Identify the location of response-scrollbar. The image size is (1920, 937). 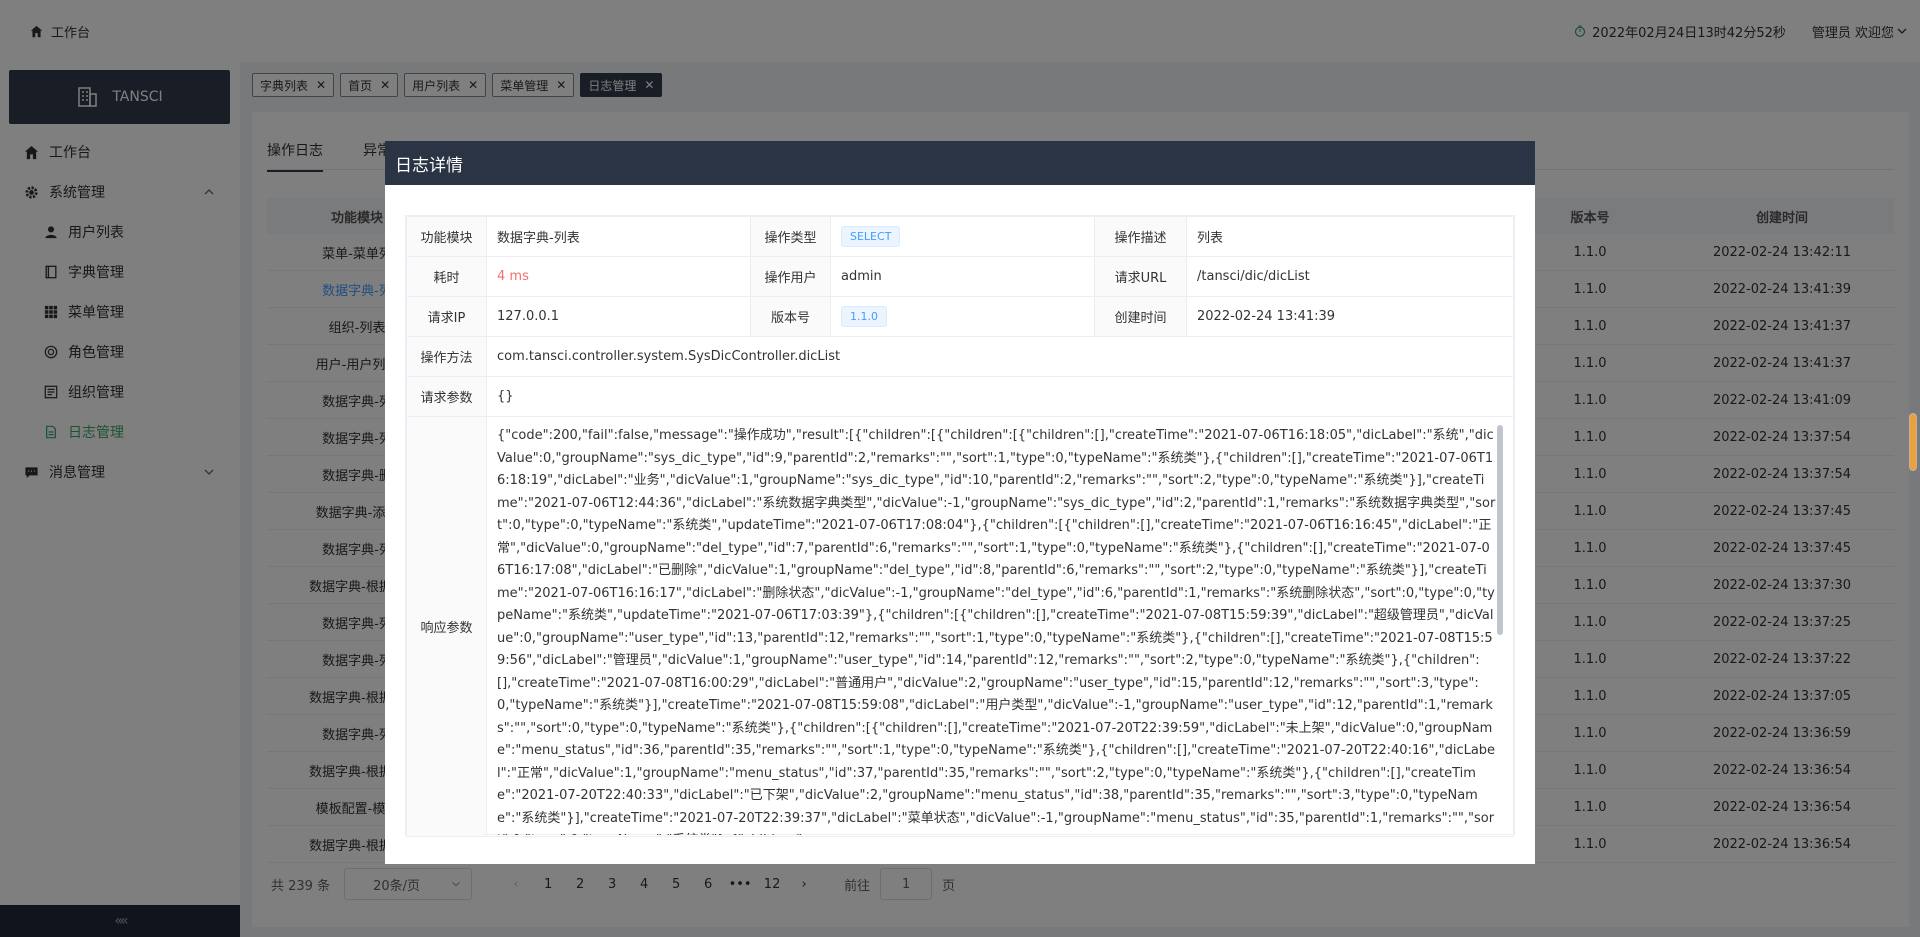
(1500, 530).